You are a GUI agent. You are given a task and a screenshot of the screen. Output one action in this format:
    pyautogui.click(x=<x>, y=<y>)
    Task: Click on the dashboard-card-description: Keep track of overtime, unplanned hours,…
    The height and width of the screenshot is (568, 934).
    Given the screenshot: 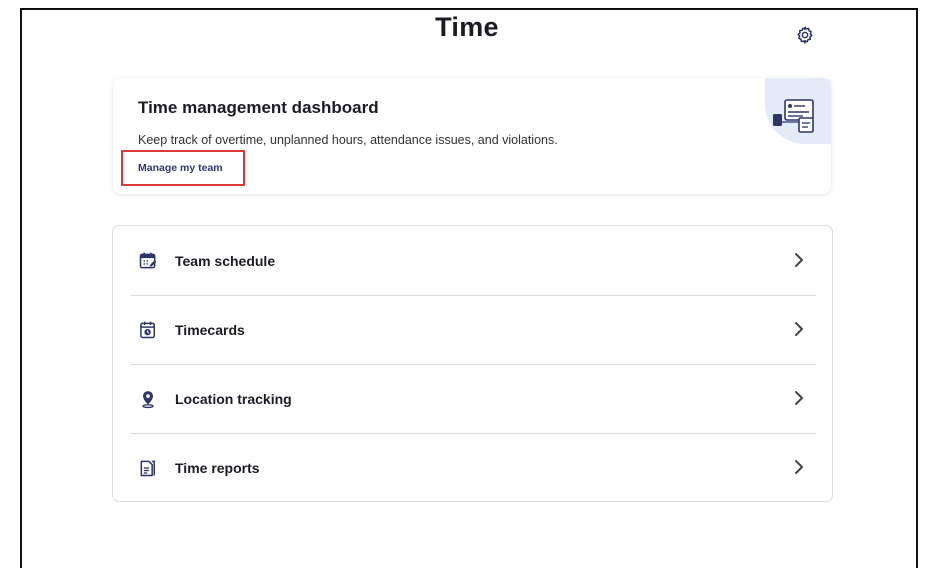 What is the action you would take?
    pyautogui.click(x=348, y=140)
    